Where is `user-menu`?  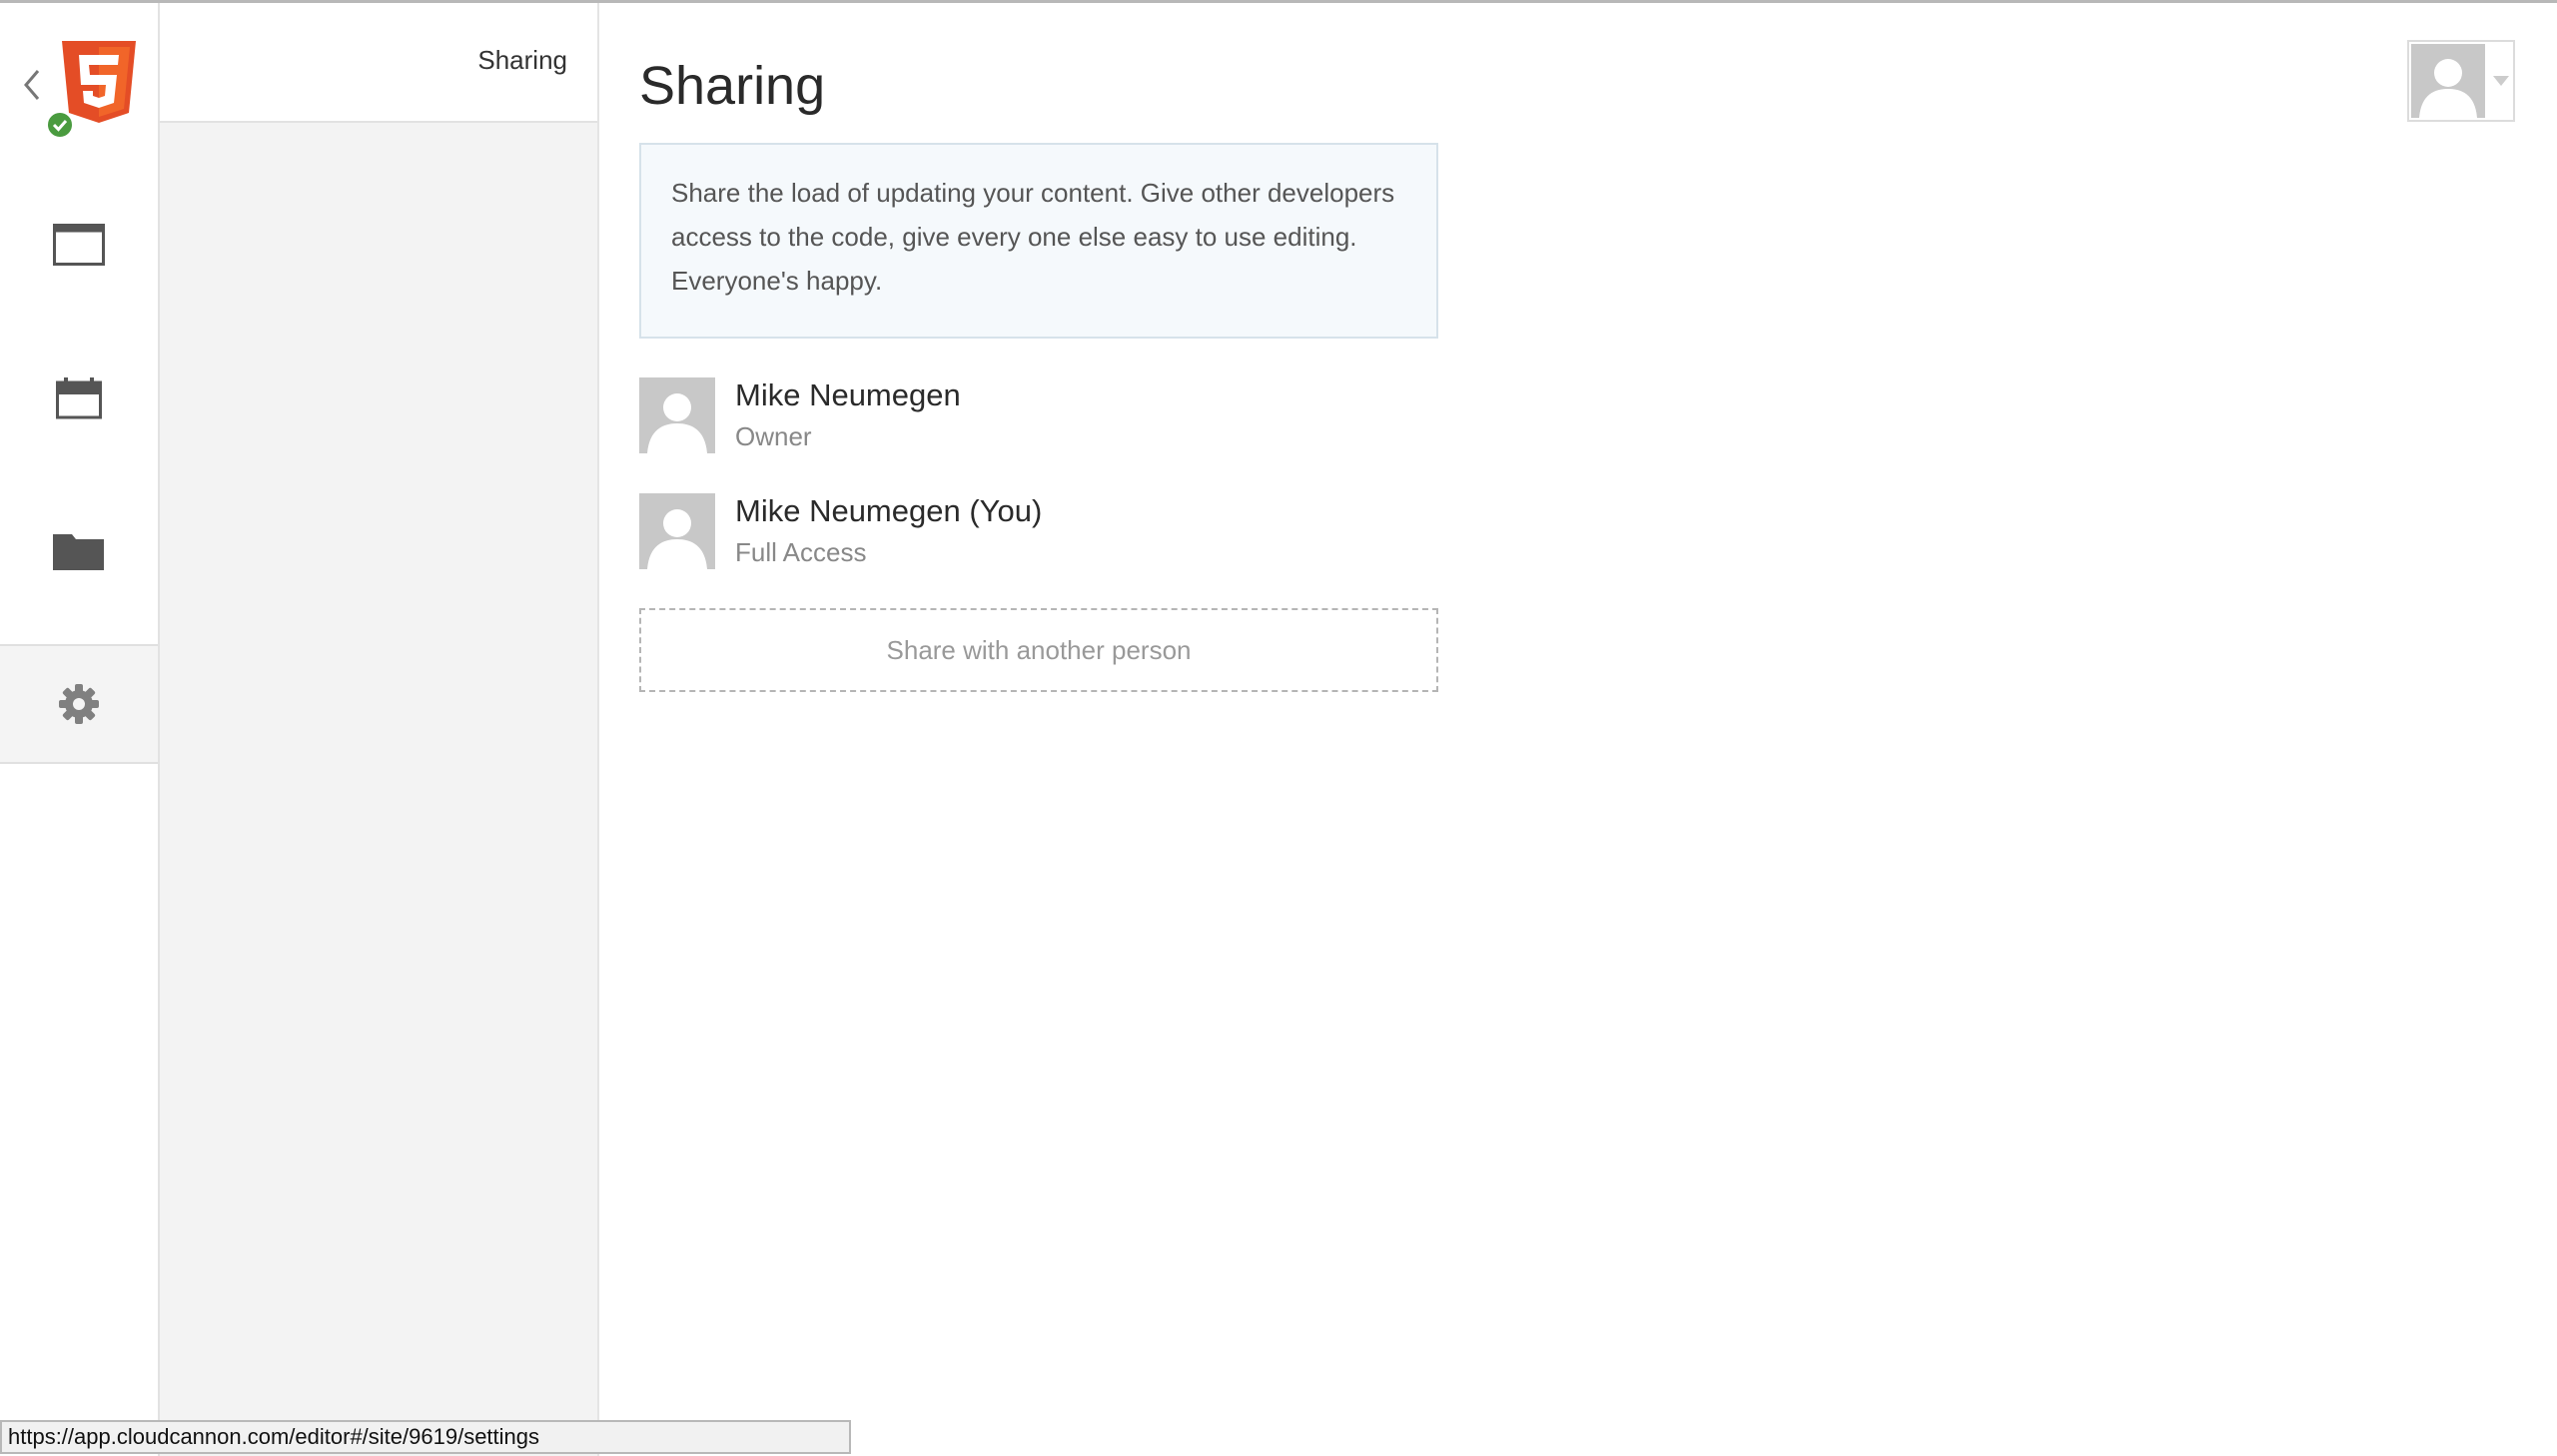 user-menu is located at coordinates (2461, 81).